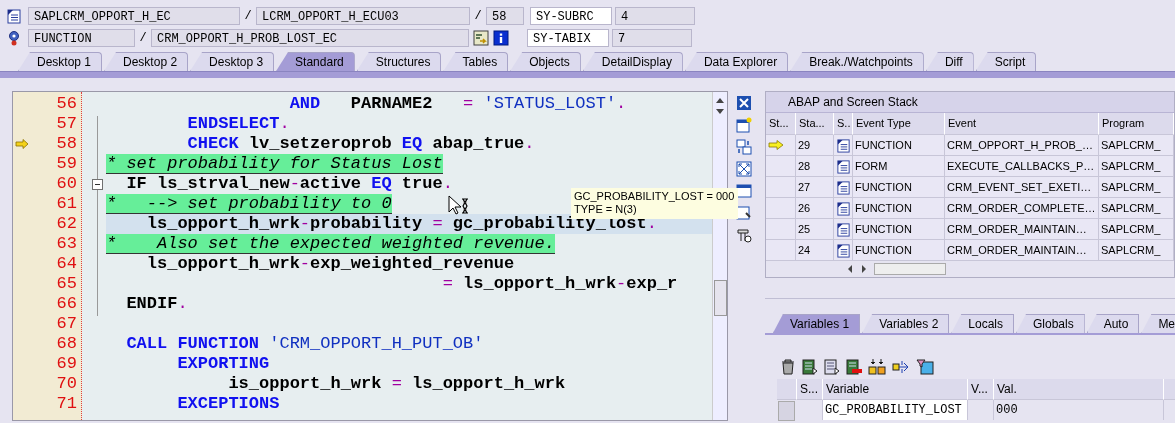 The width and height of the screenshot is (1175, 423). I want to click on variables-tab: Auto, so click(1113, 323).